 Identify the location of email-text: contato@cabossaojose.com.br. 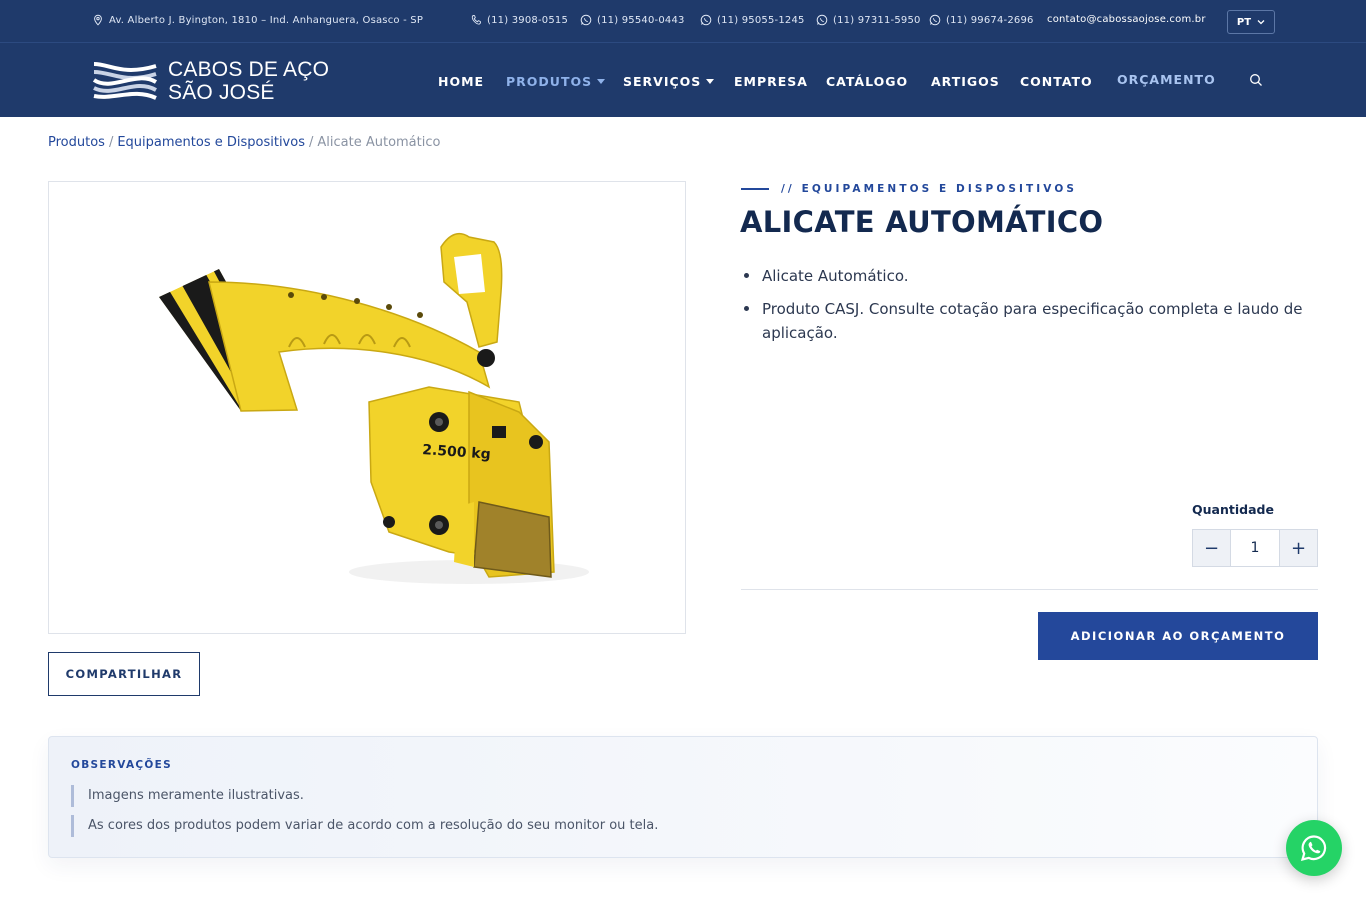
(1126, 19).